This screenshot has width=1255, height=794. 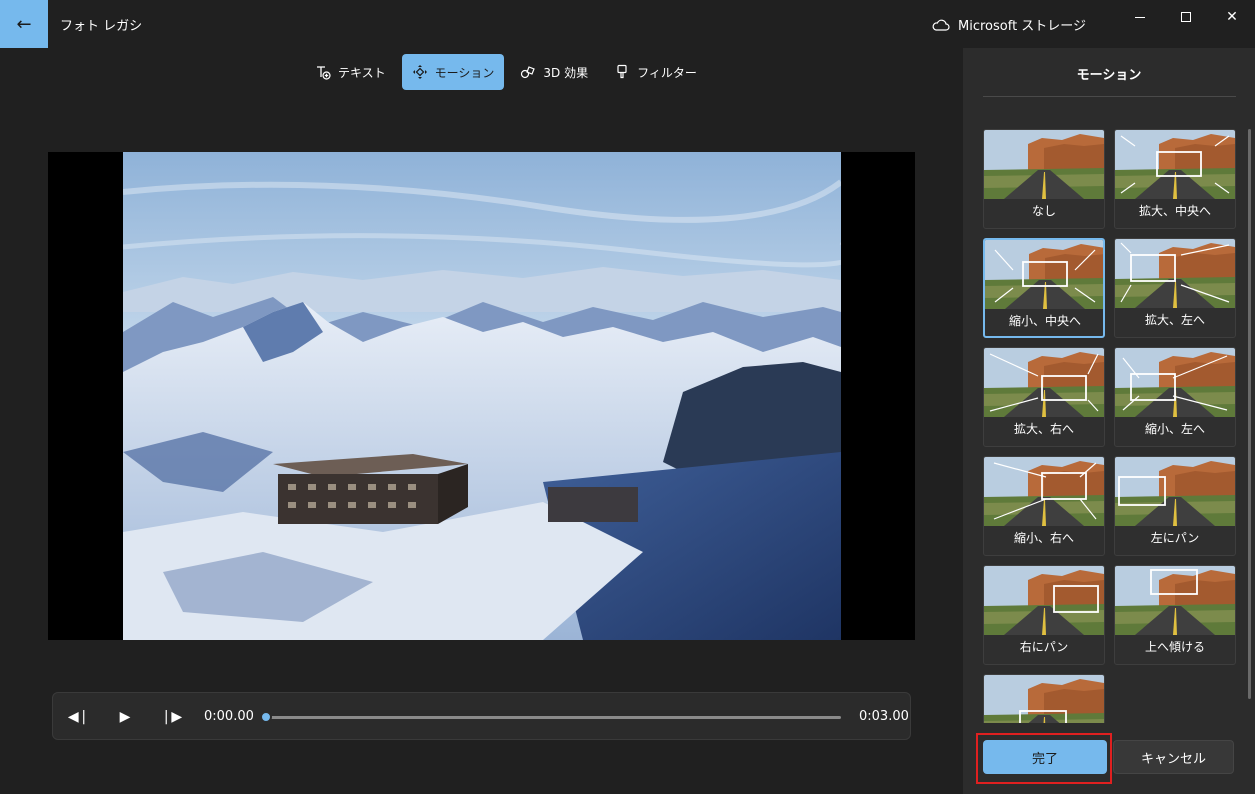 What do you see at coordinates (1109, 75) in the screenshot?
I see `panel-title: モーション` at bounding box center [1109, 75].